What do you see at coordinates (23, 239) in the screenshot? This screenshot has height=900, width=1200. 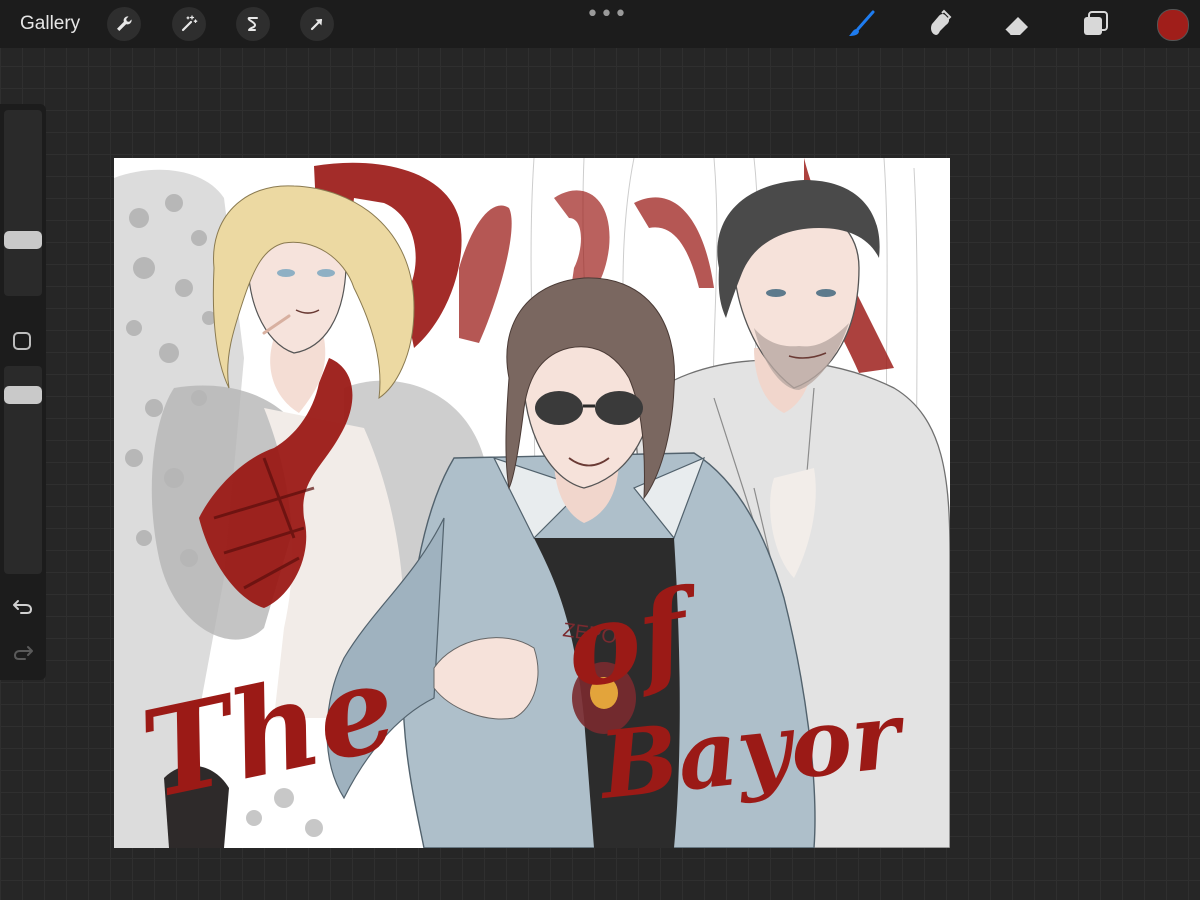 I see `brush-size-handle` at bounding box center [23, 239].